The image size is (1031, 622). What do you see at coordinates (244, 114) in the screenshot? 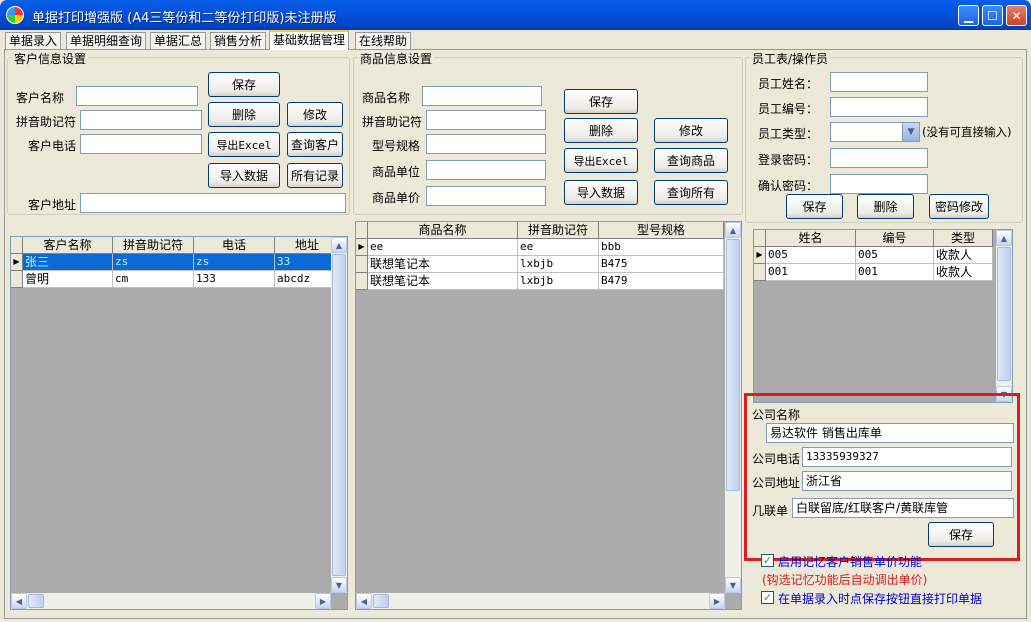
I see `customer-delete-button: 删除` at bounding box center [244, 114].